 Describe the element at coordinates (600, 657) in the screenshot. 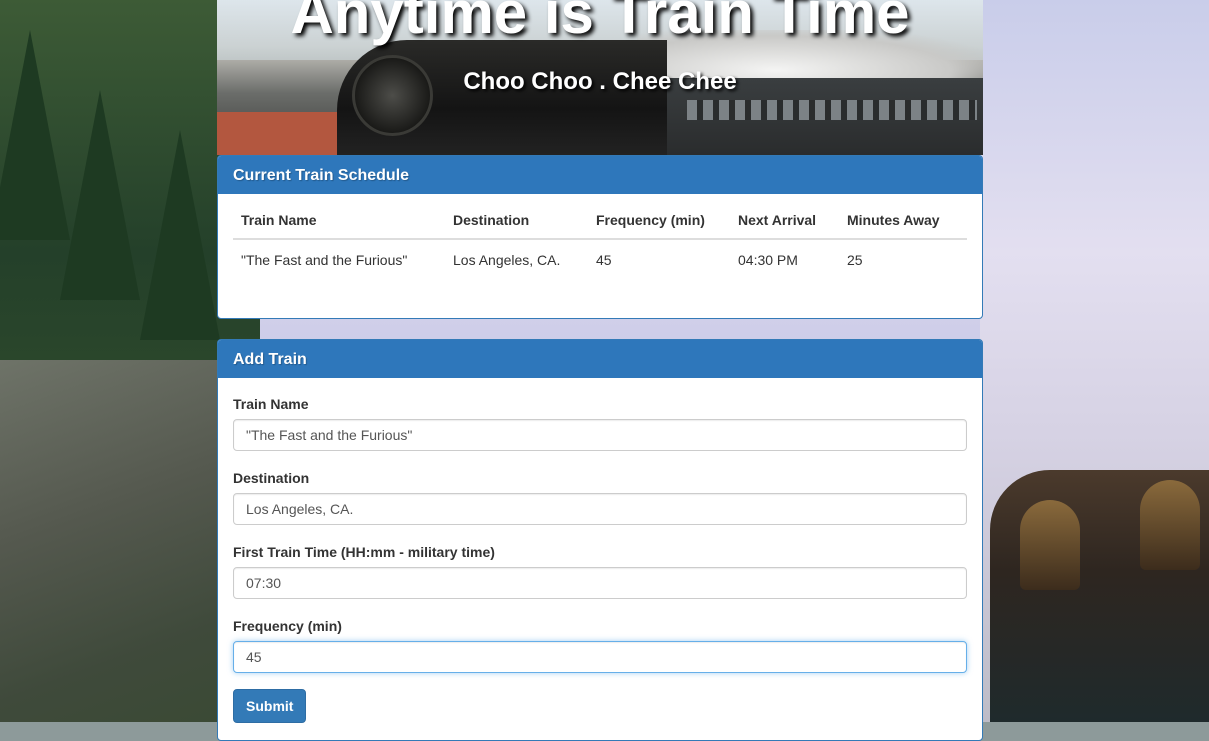

I see `frequency-input` at that location.